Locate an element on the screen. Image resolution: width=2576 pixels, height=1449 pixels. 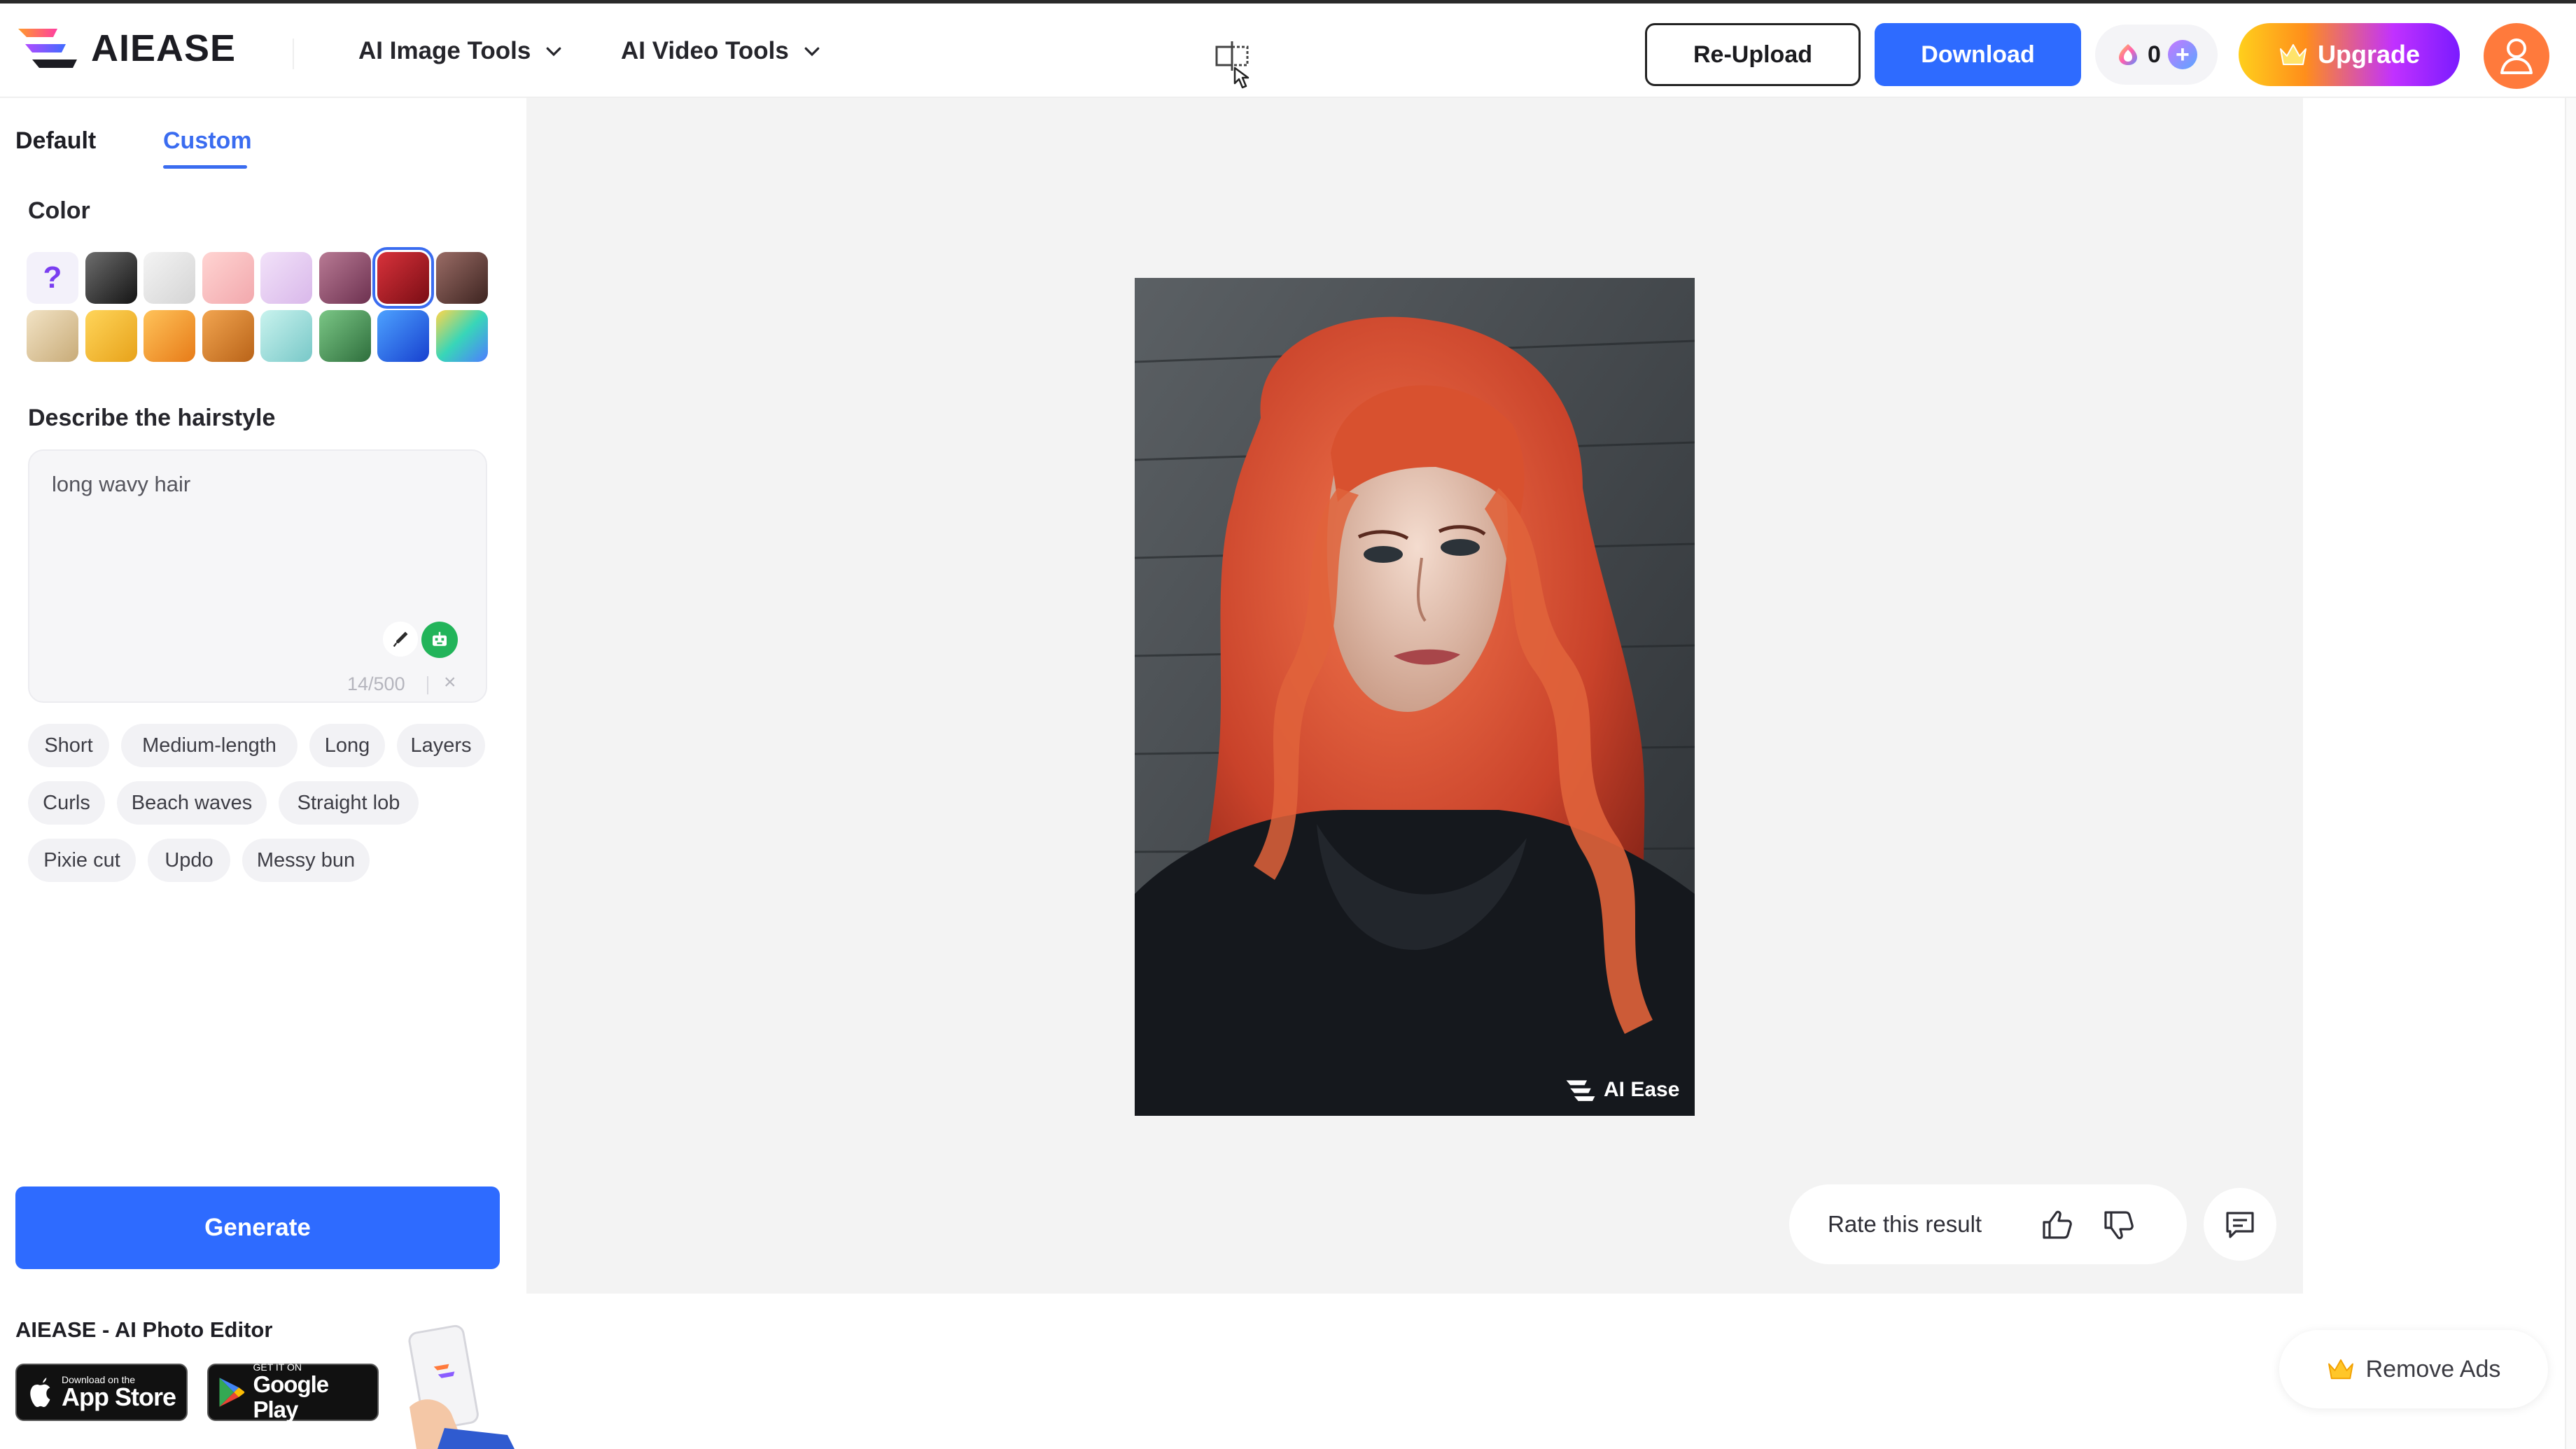
header-divider is located at coordinates (293, 53).